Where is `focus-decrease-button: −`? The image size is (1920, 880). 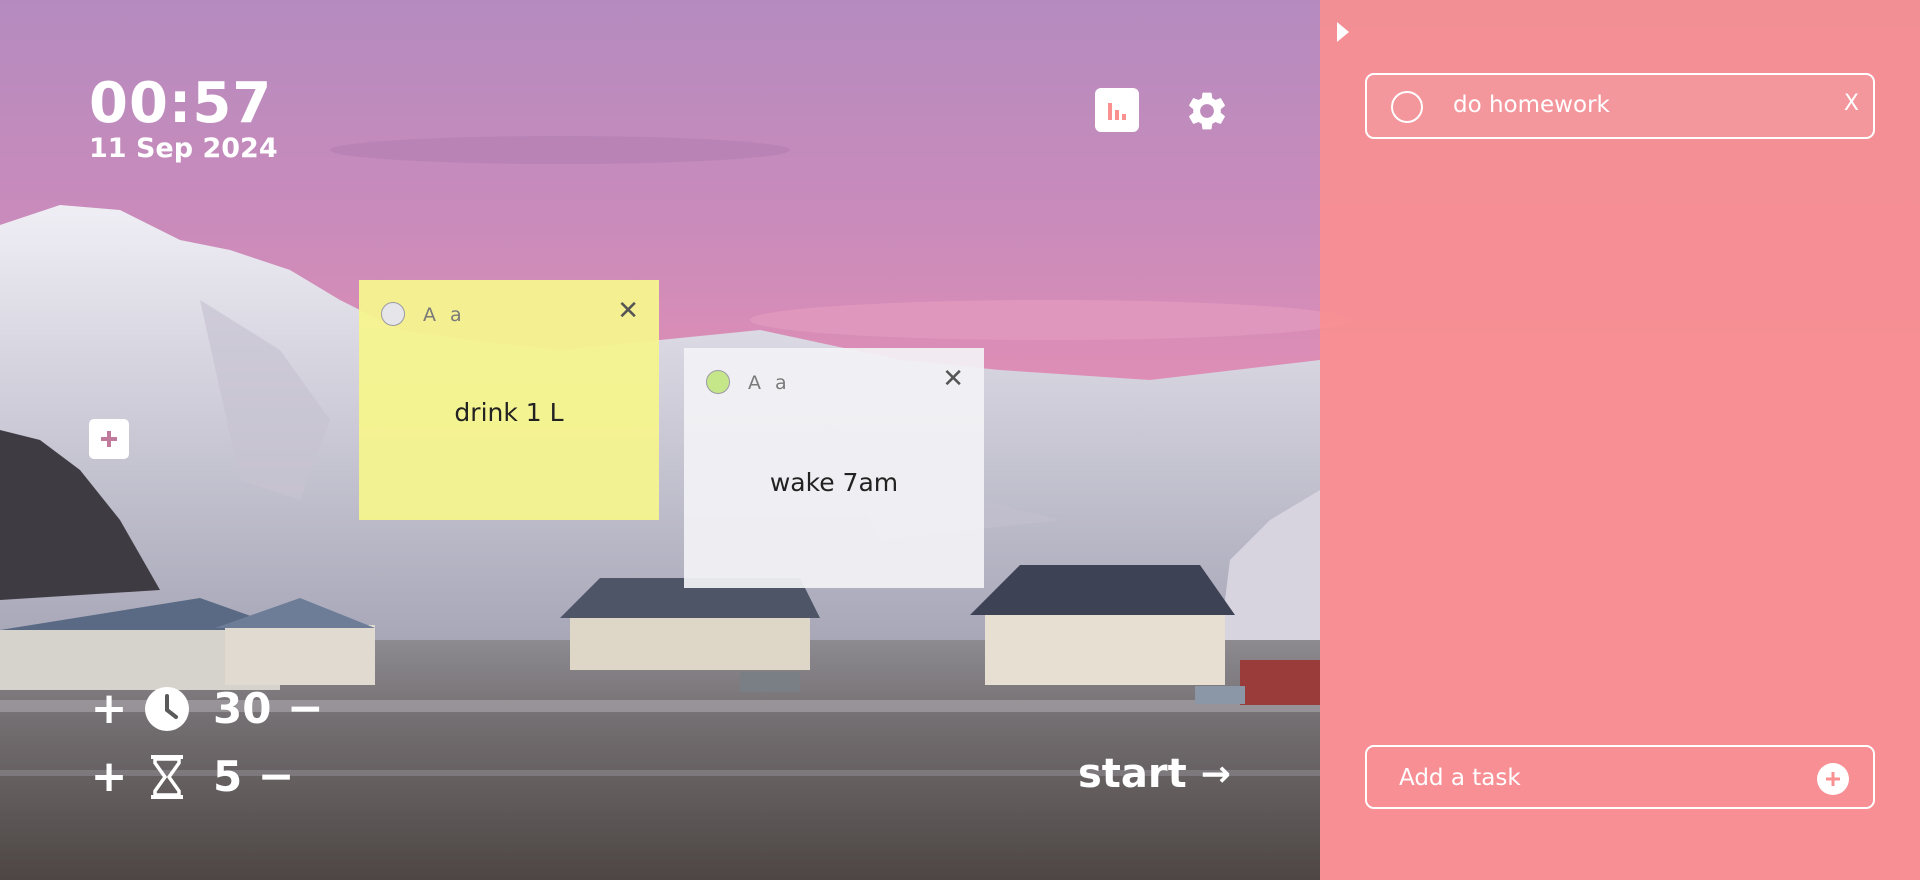 focus-decrease-button: − is located at coordinates (305, 708).